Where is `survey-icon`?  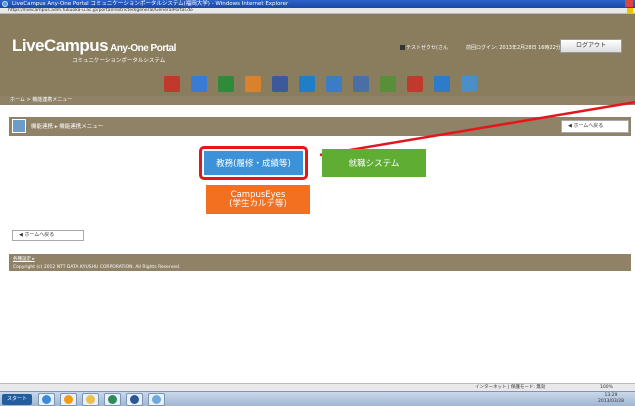
survey-icon is located at coordinates (334, 84).